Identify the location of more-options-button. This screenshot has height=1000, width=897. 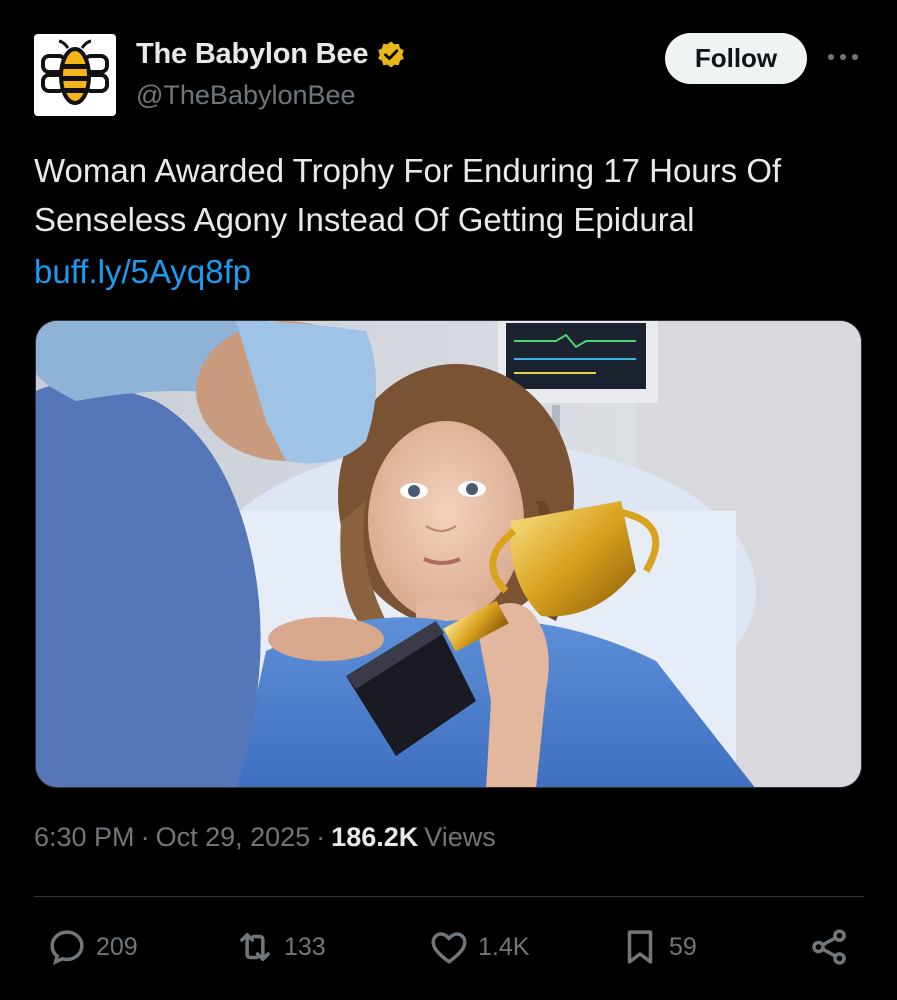
(843, 57).